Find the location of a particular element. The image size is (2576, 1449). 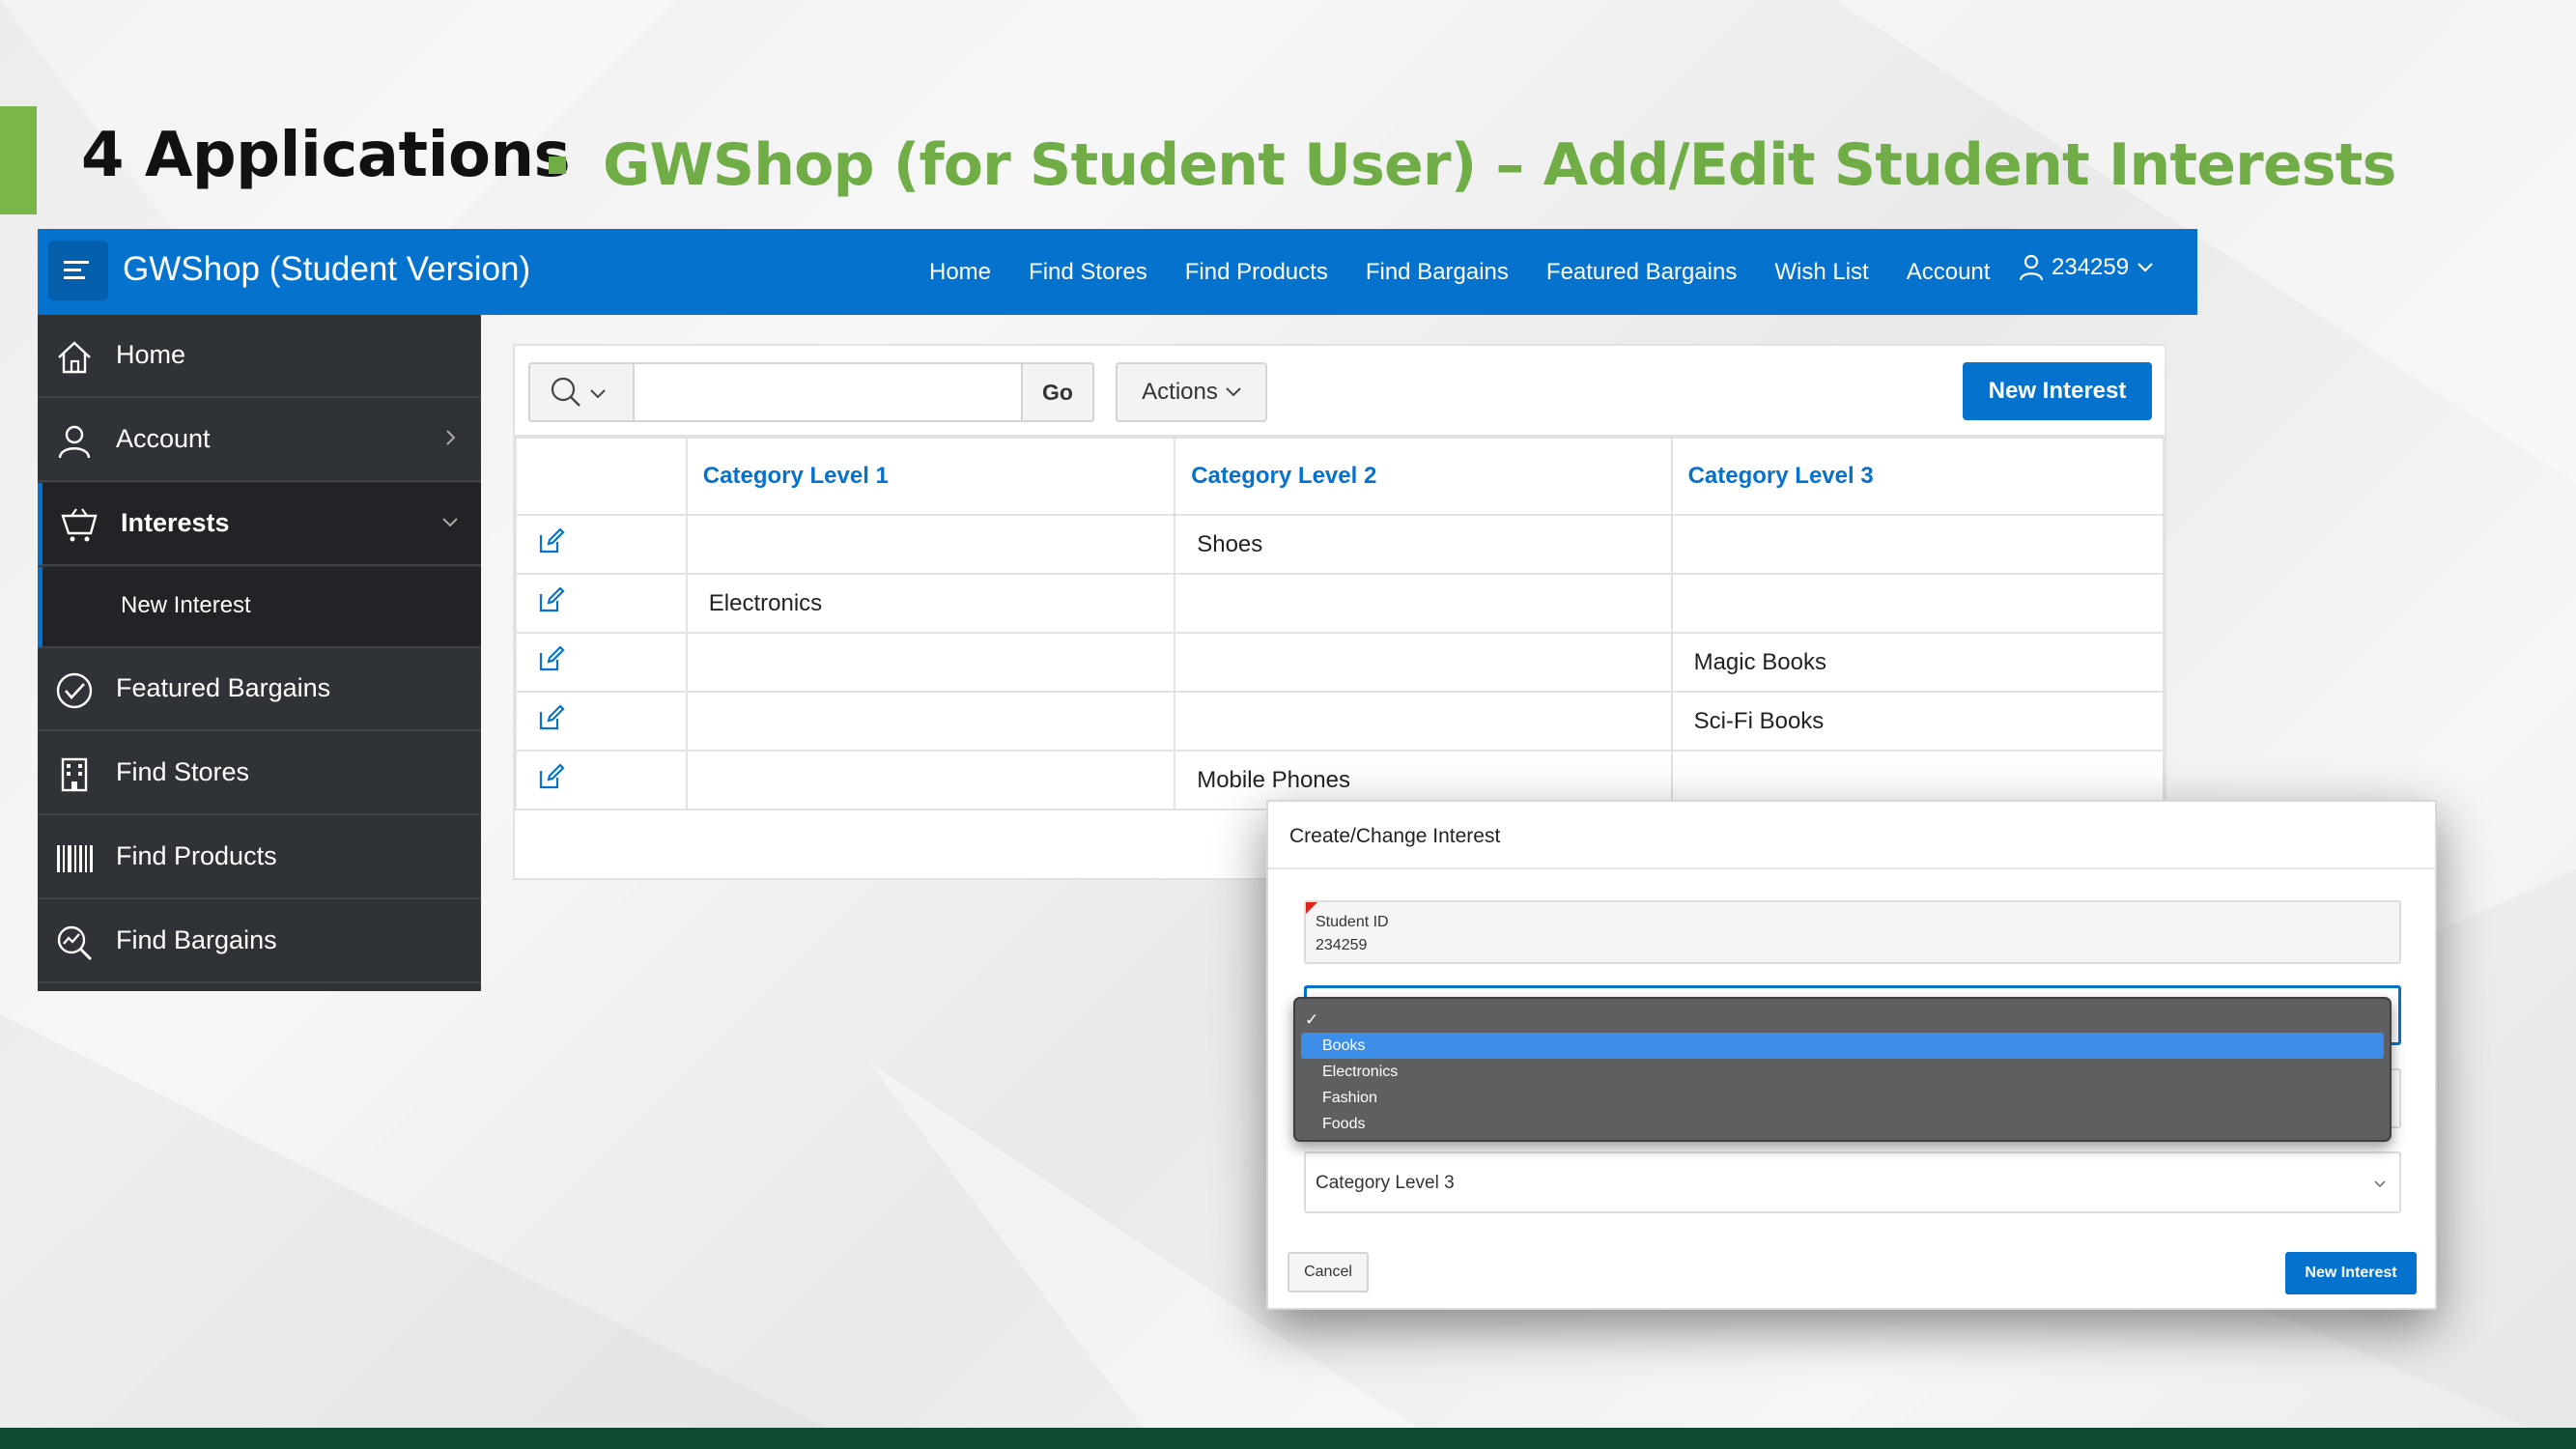

check-circle-icon is located at coordinates (74, 690).